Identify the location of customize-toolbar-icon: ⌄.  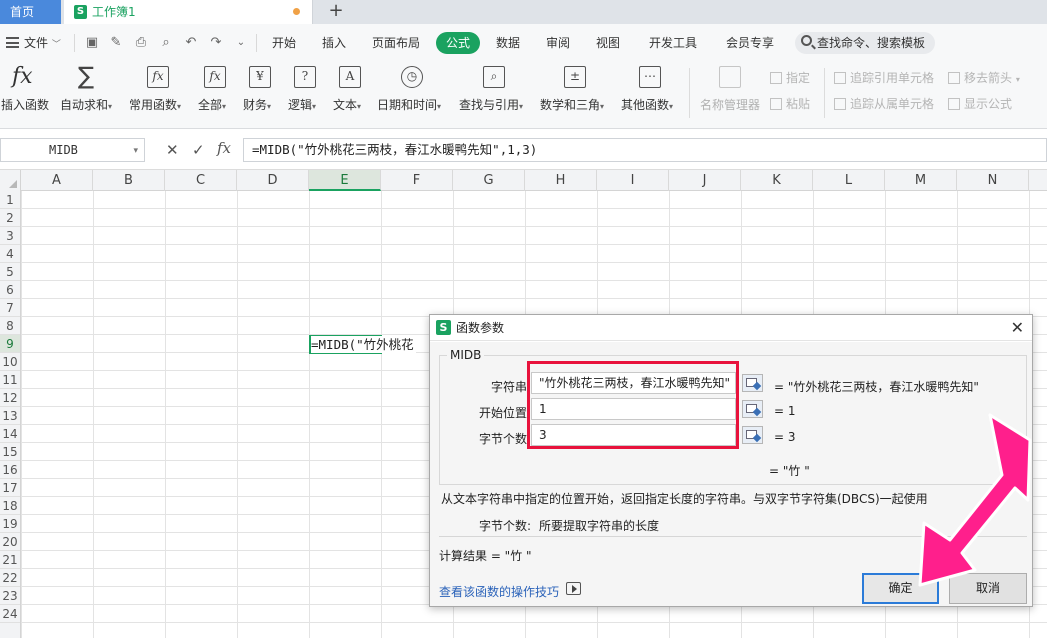
(241, 43).